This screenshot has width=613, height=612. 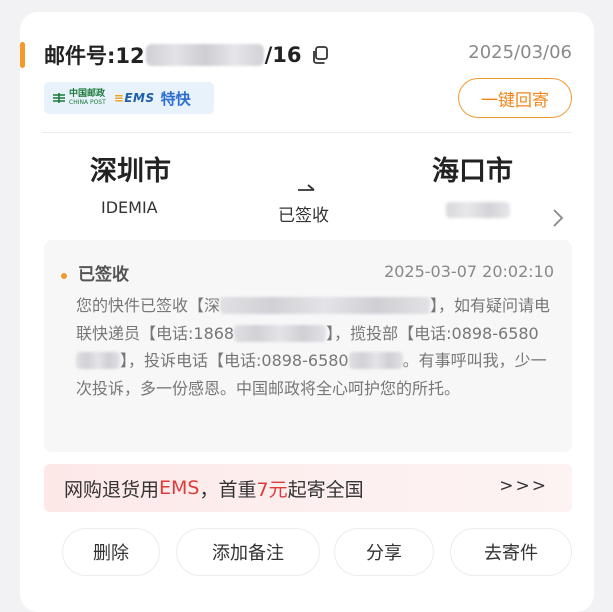 I want to click on tracking-text-1: 您的快件已签收【深, so click(x=148, y=305).